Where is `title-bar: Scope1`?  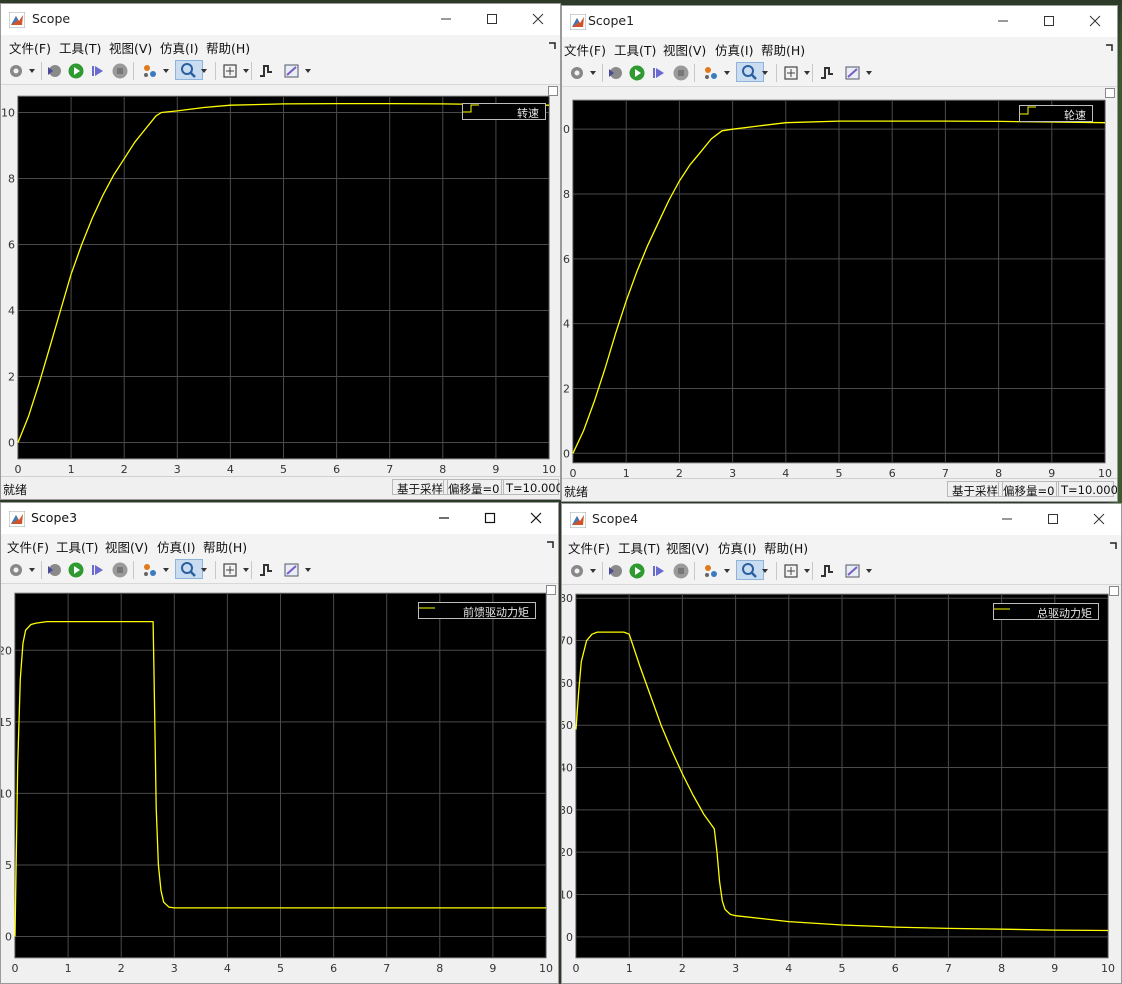 title-bar: Scope1 is located at coordinates (839, 21).